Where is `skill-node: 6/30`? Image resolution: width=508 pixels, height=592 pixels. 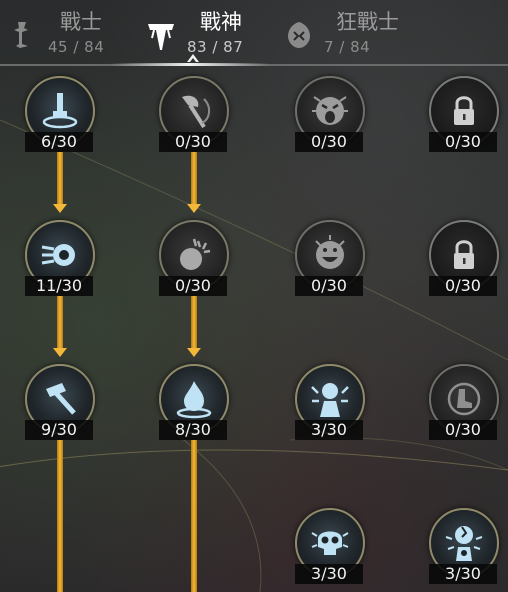 skill-node: 6/30 is located at coordinates (60, 116).